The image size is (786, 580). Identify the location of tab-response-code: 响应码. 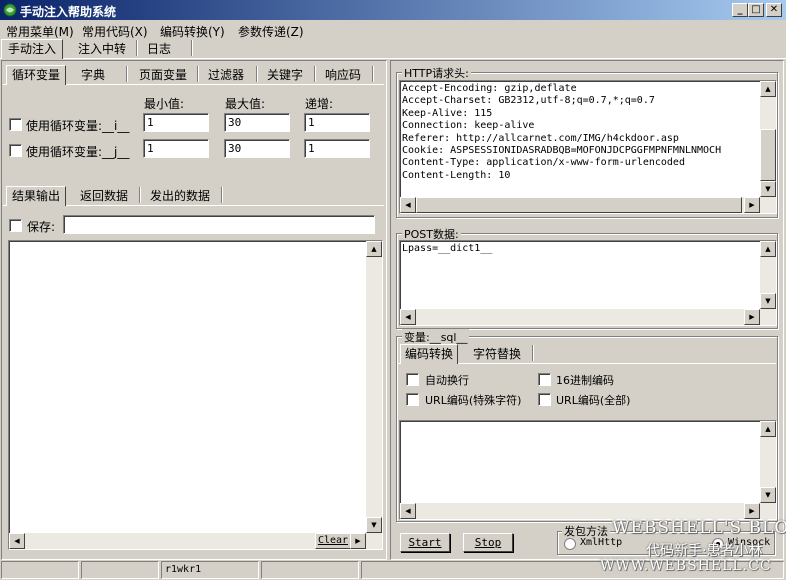
(343, 75).